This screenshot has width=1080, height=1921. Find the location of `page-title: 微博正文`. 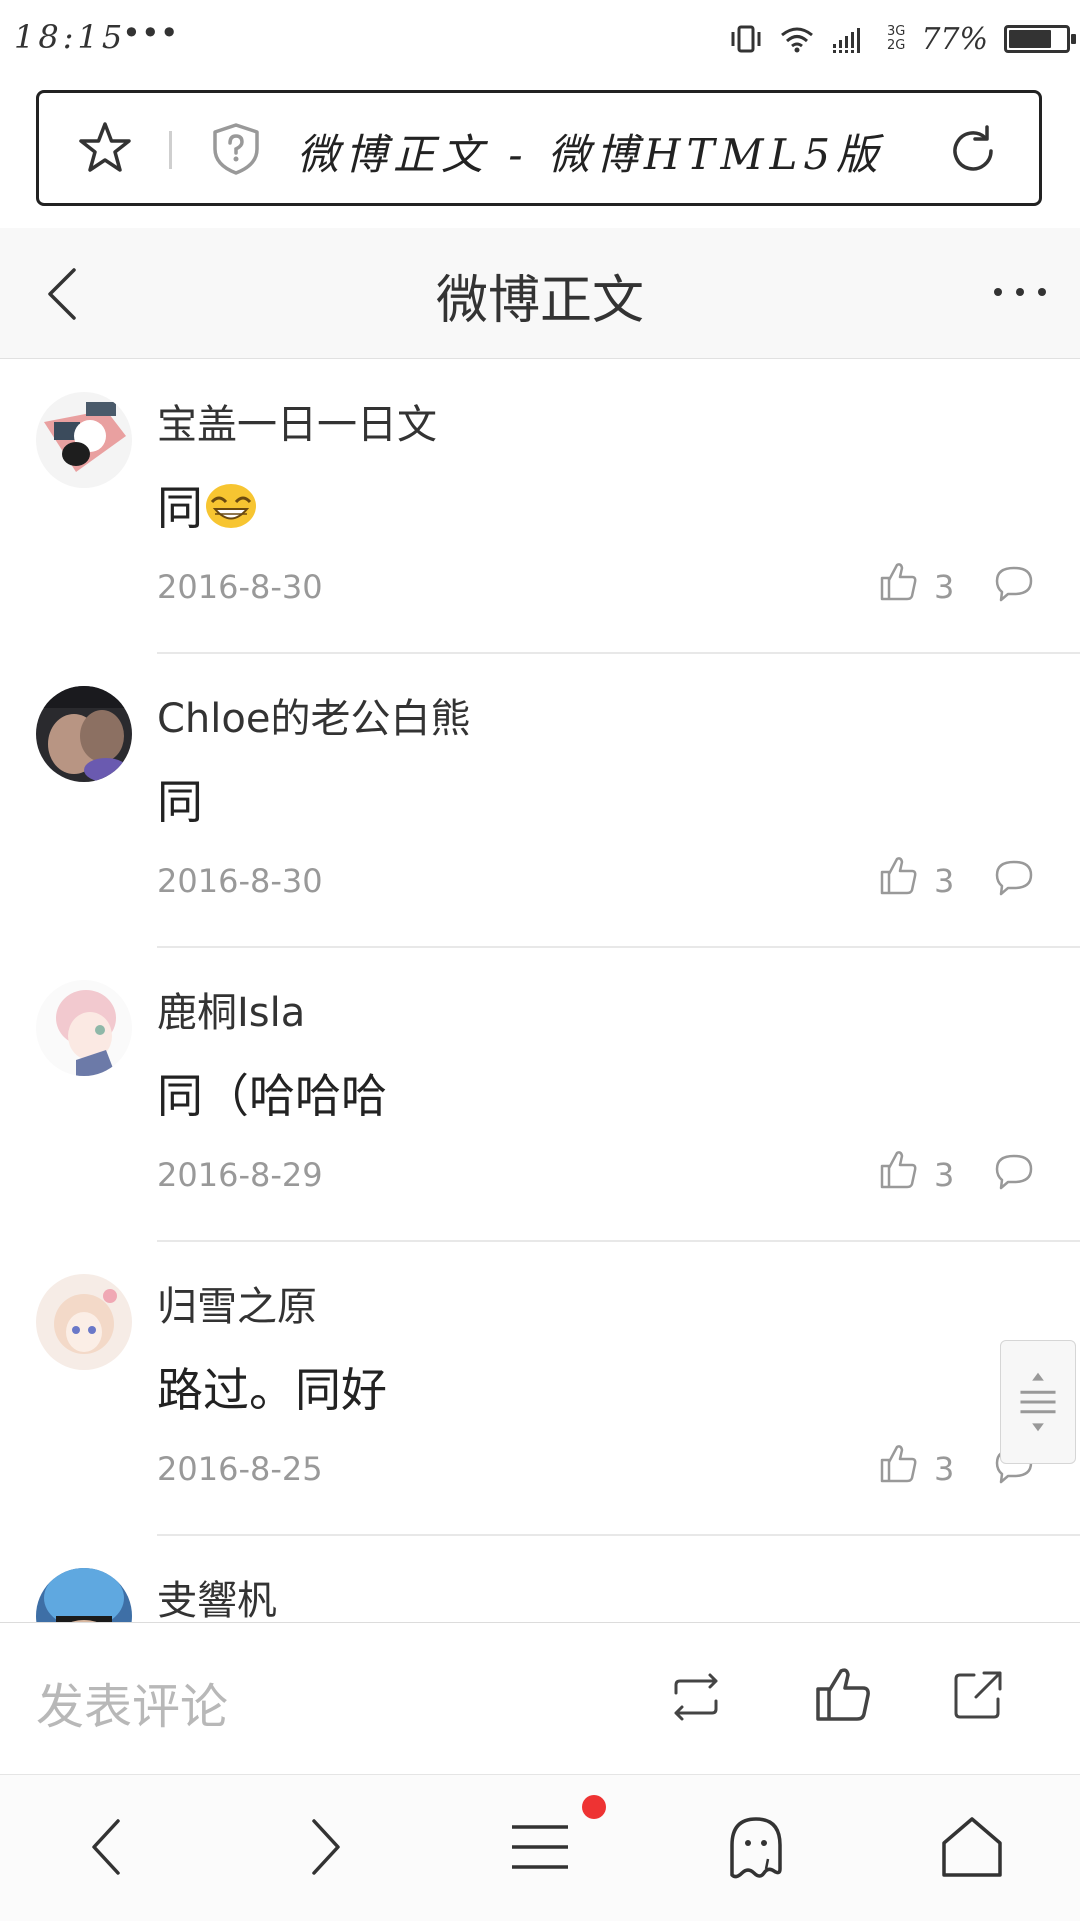

page-title: 微博正文 is located at coordinates (539, 301).